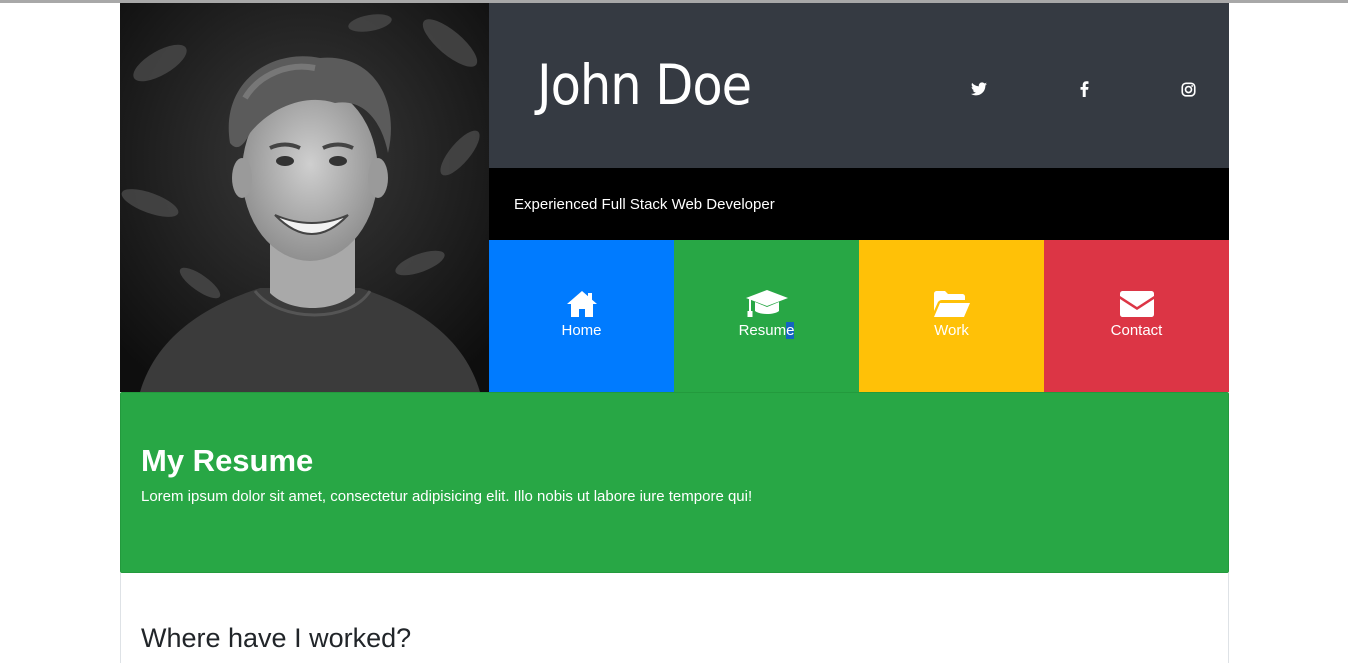 This screenshot has width=1348, height=663. What do you see at coordinates (951, 304) in the screenshot?
I see `folder-open-icon` at bounding box center [951, 304].